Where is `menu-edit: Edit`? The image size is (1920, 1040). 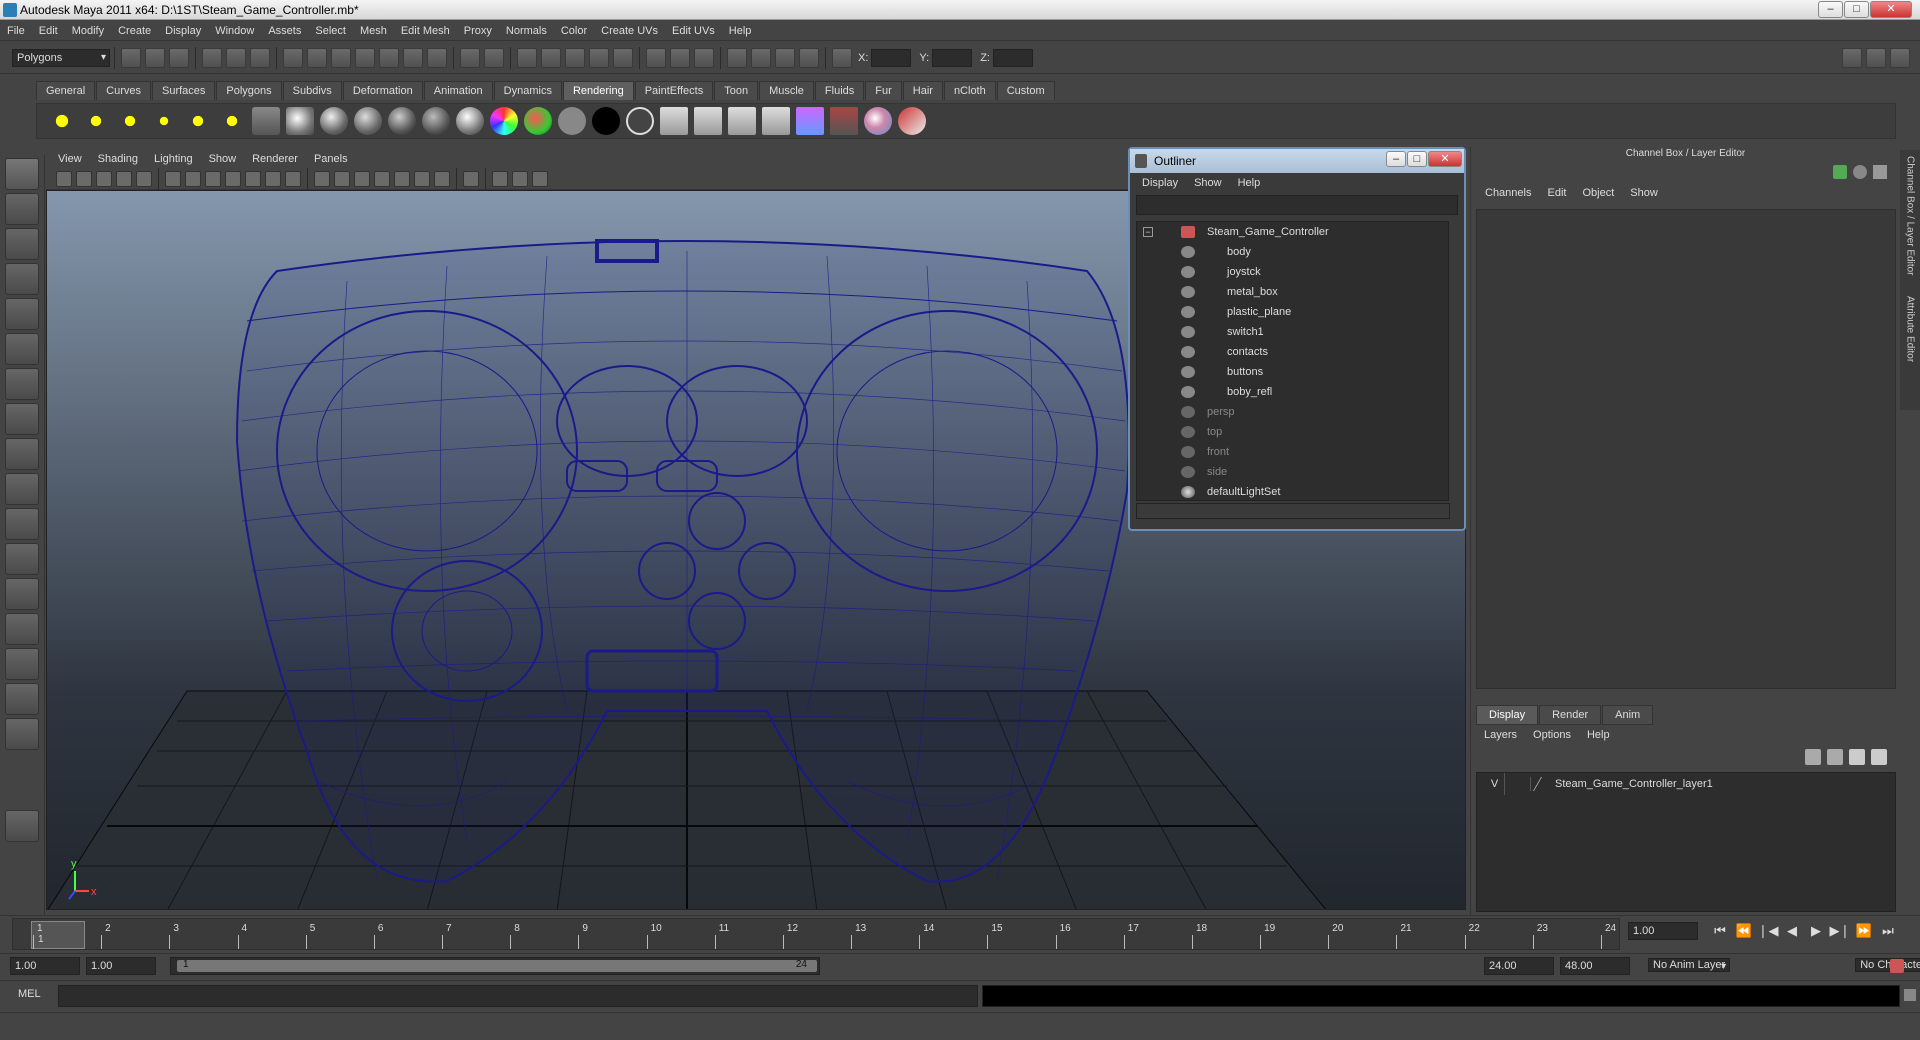 menu-edit: Edit is located at coordinates (48, 31).